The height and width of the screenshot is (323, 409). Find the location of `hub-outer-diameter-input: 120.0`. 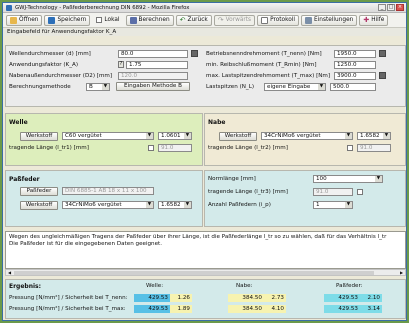

hub-outer-diameter-input: 120.0 is located at coordinates (153, 76).